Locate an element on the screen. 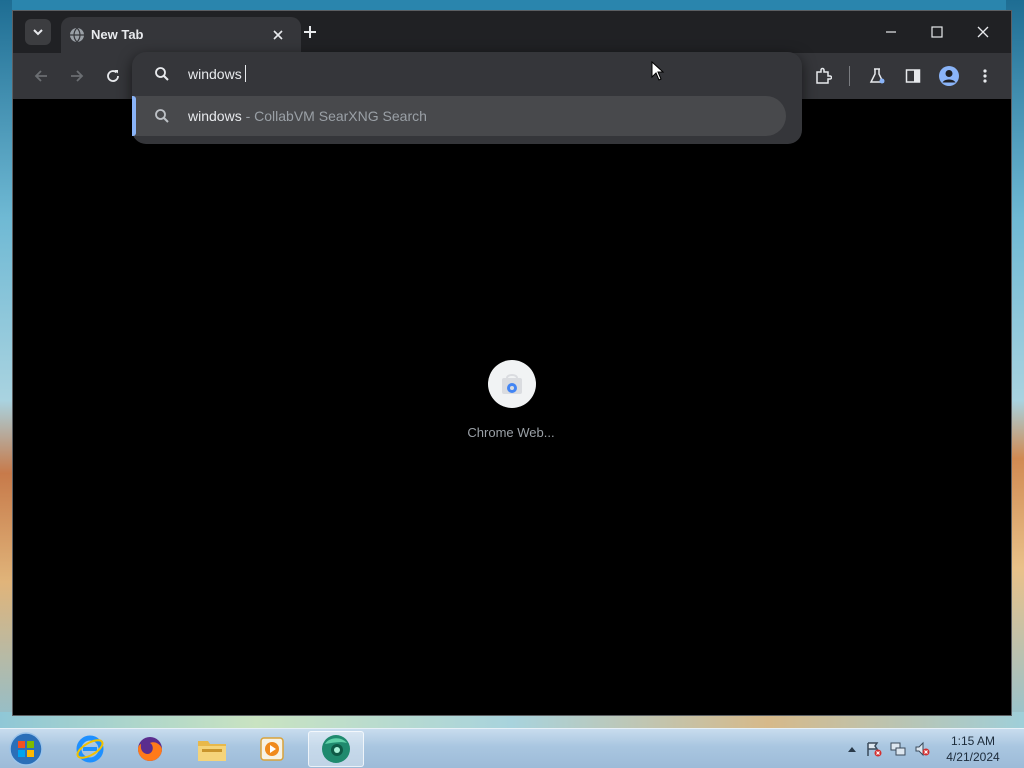  side-panel-icon is located at coordinates (913, 76).